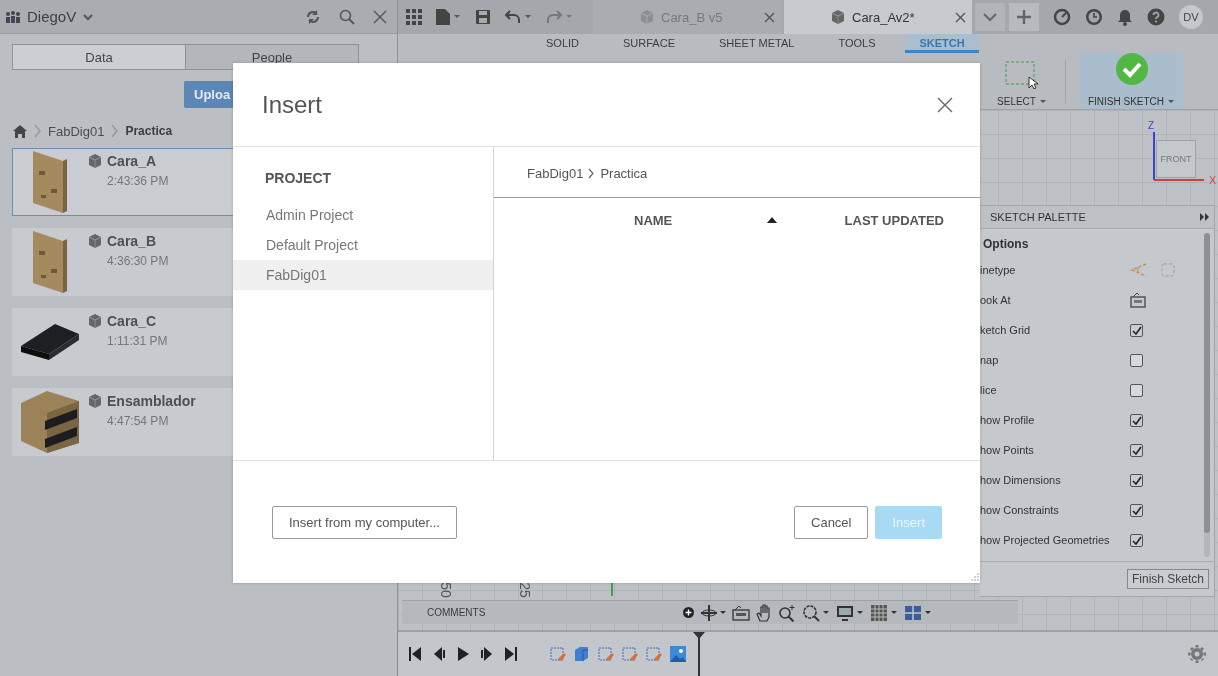  Describe the element at coordinates (1020, 510) in the screenshot. I see `option-label: how Constraints` at that location.